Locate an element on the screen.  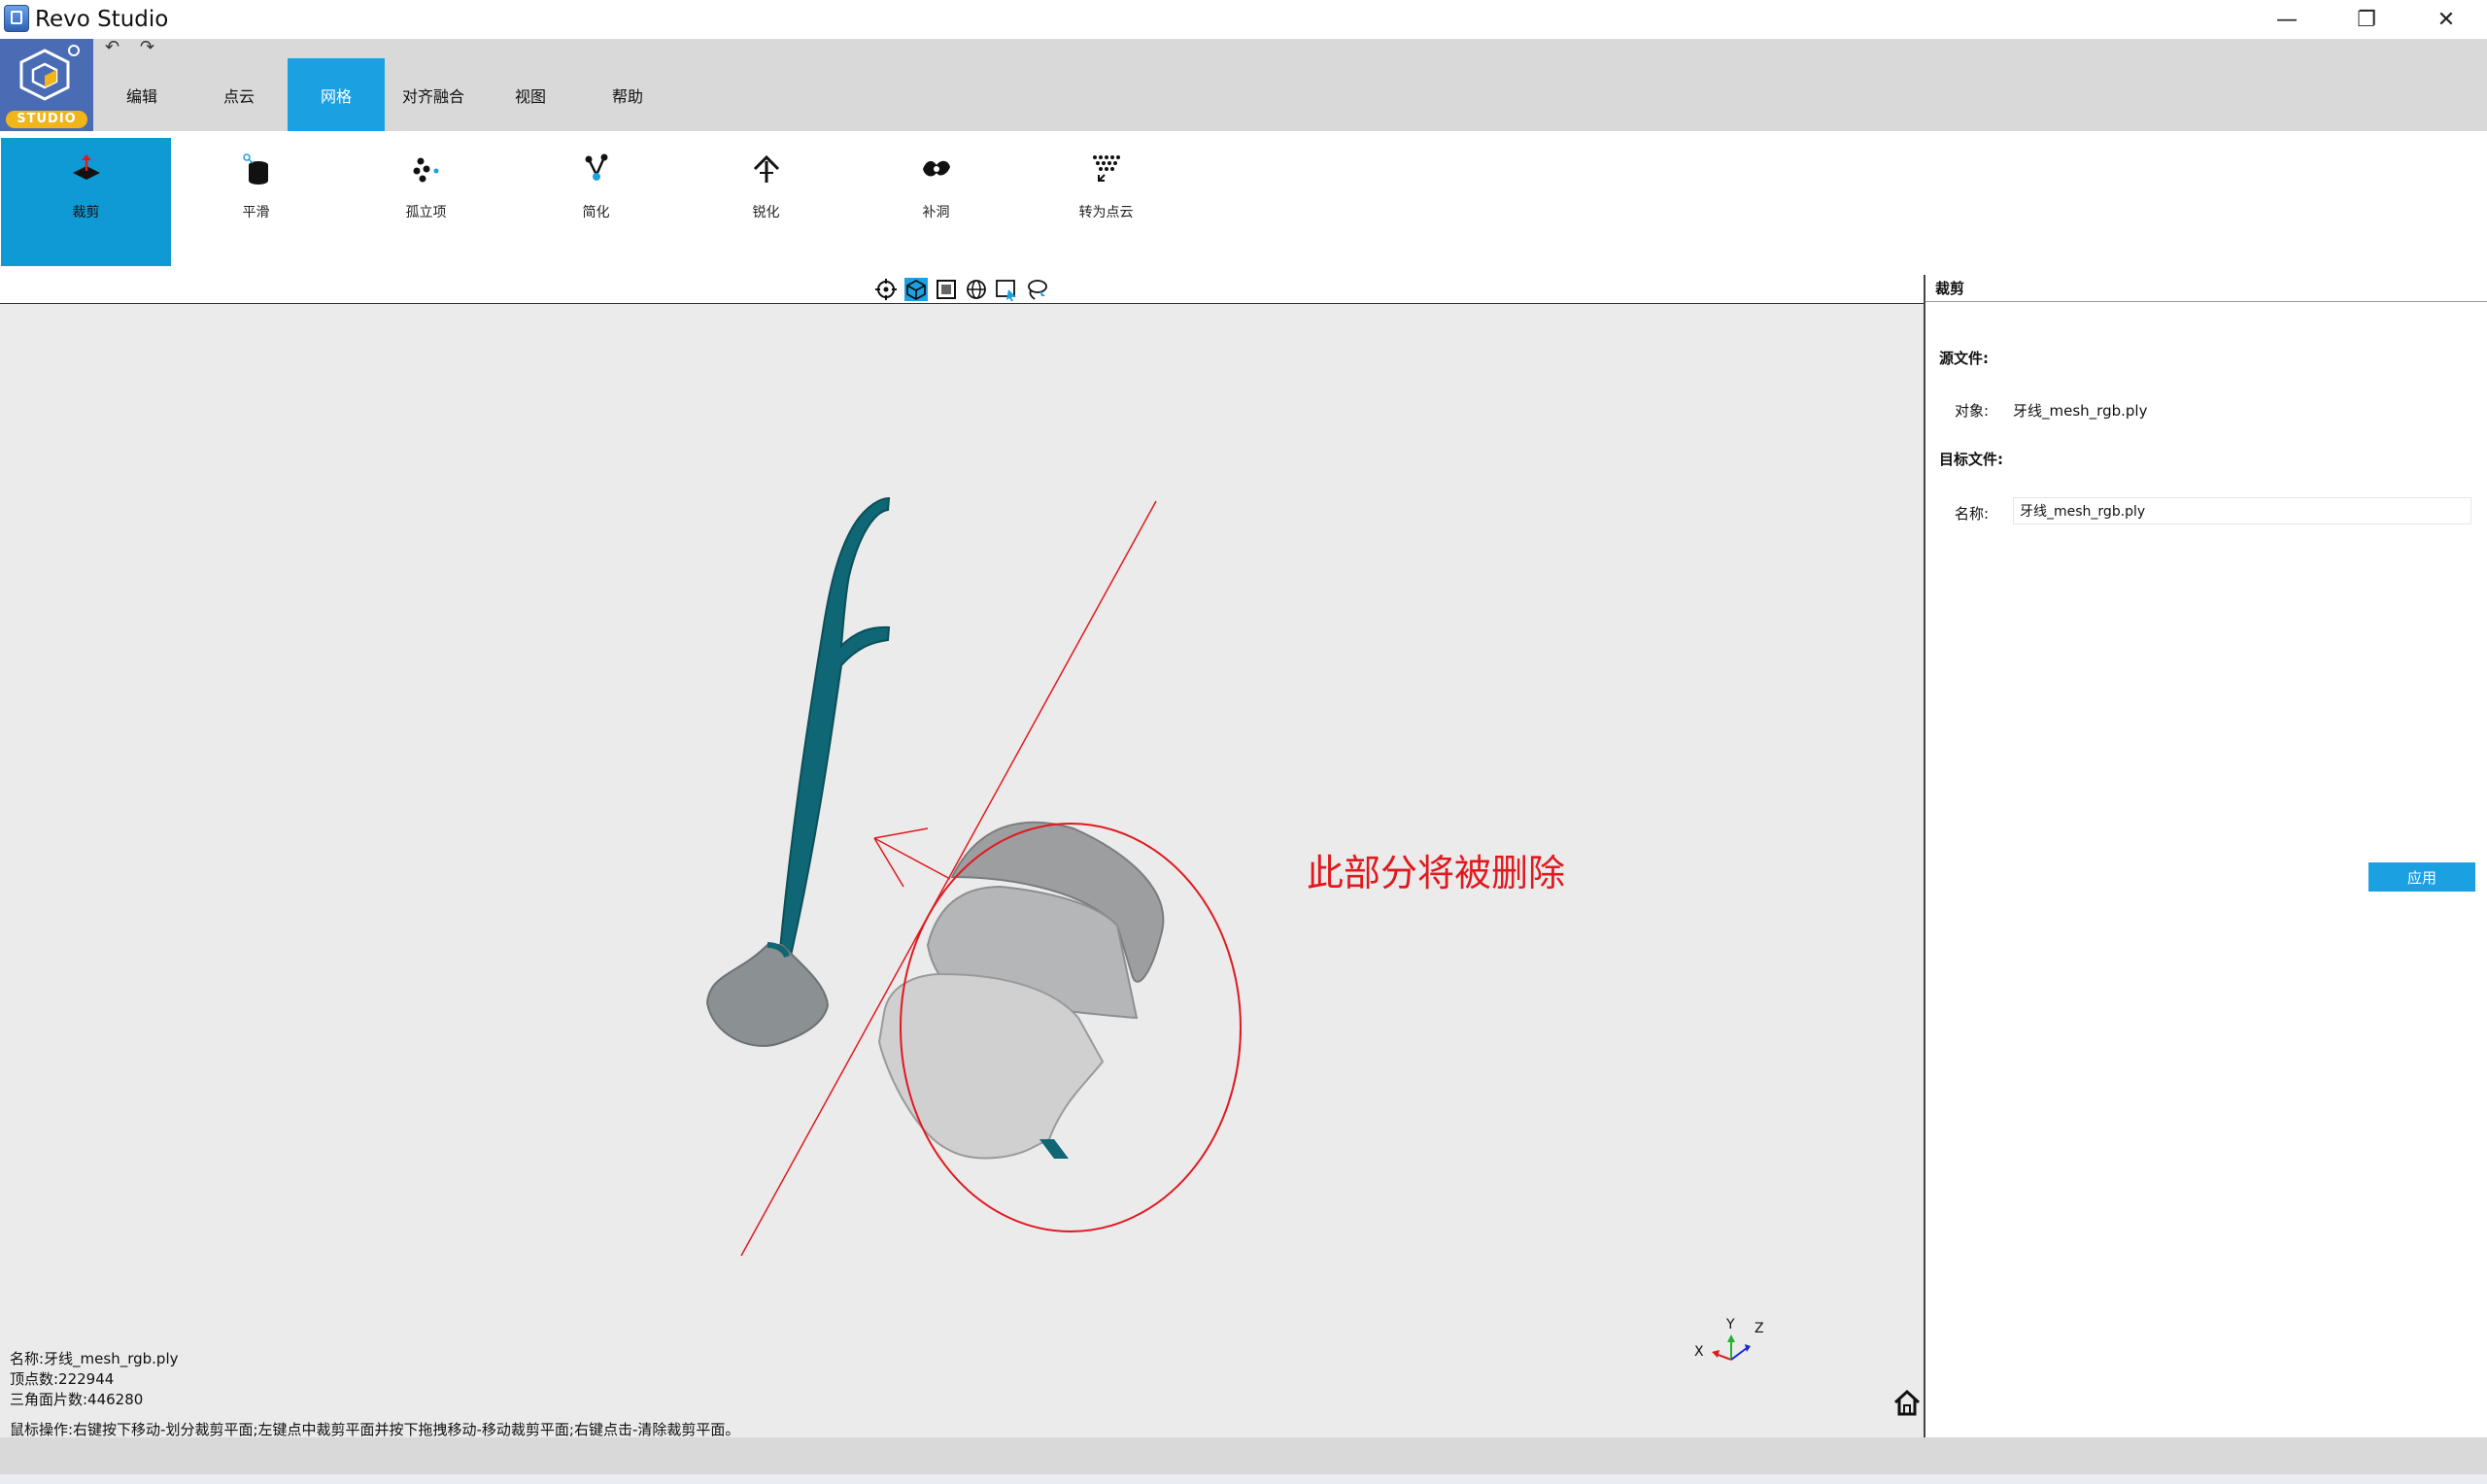
smooth-button: 平滑 is located at coordinates (256, 202).